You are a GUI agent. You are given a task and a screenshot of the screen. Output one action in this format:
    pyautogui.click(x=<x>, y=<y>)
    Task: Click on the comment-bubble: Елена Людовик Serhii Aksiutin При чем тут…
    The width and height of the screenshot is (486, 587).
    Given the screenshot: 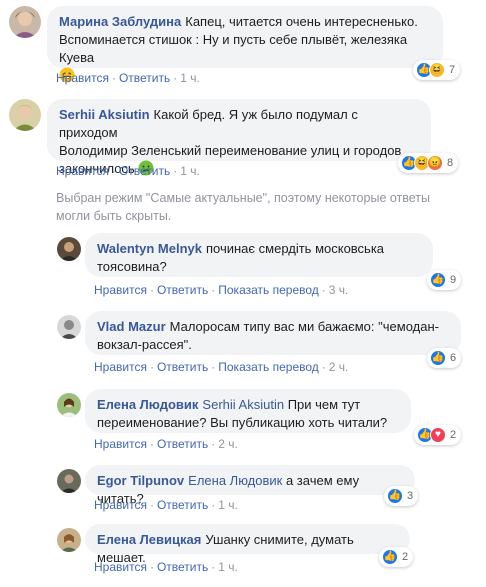 What is the action you would take?
    pyautogui.click(x=248, y=411)
    